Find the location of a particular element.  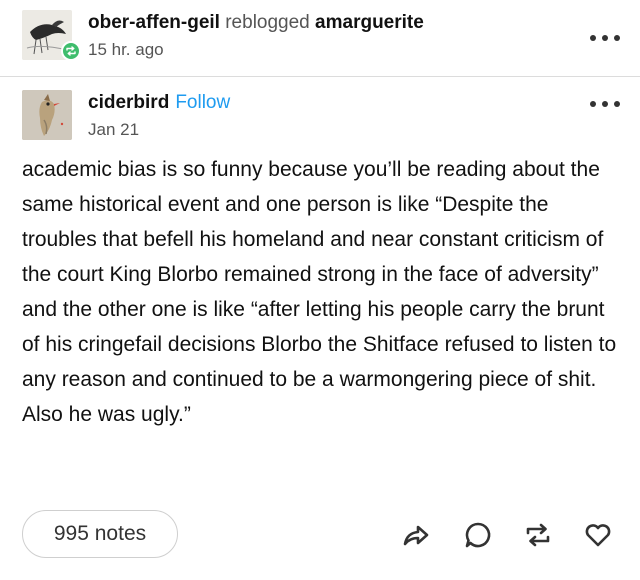

author-avatar is located at coordinates (47, 115).